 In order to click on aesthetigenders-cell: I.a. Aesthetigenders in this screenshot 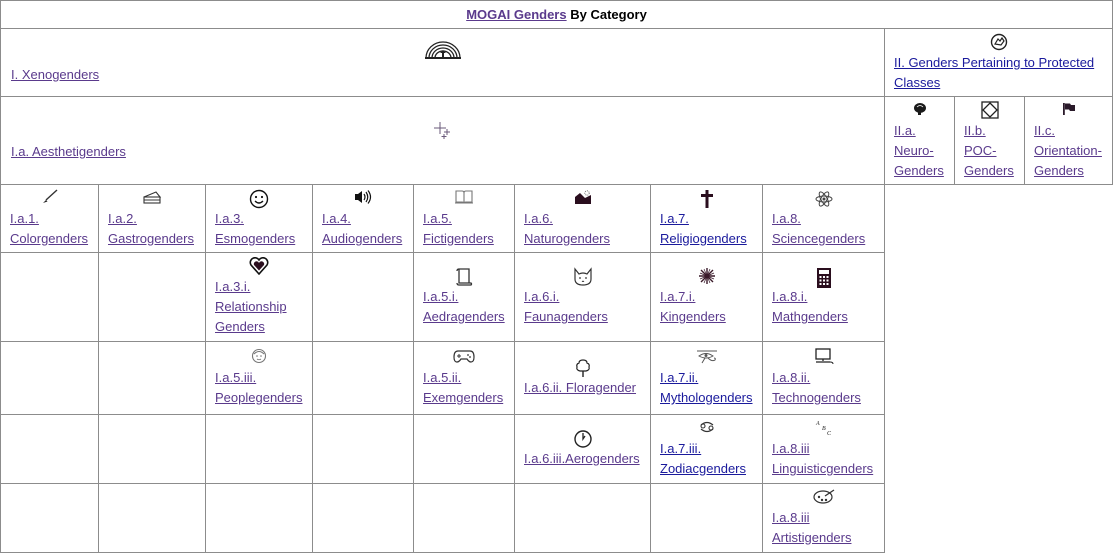, I will do `click(442, 140)`.